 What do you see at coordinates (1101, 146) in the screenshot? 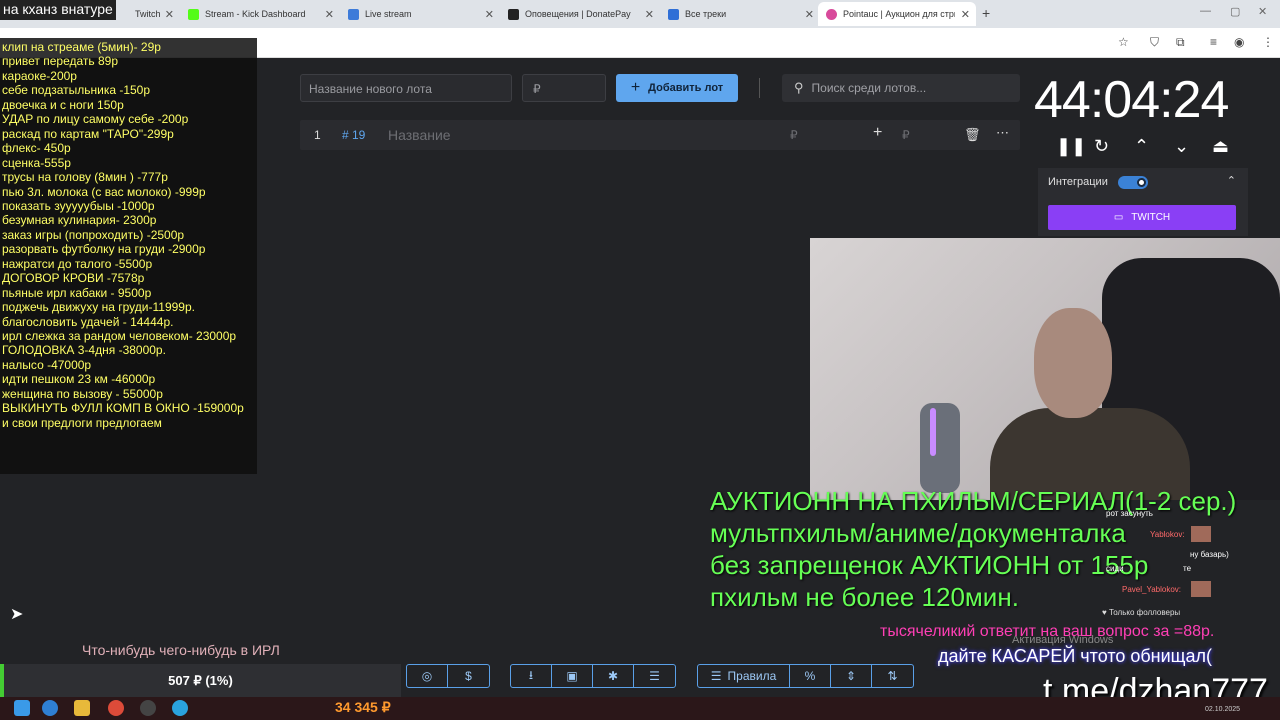
I see `reset-icon: ↻` at bounding box center [1101, 146].